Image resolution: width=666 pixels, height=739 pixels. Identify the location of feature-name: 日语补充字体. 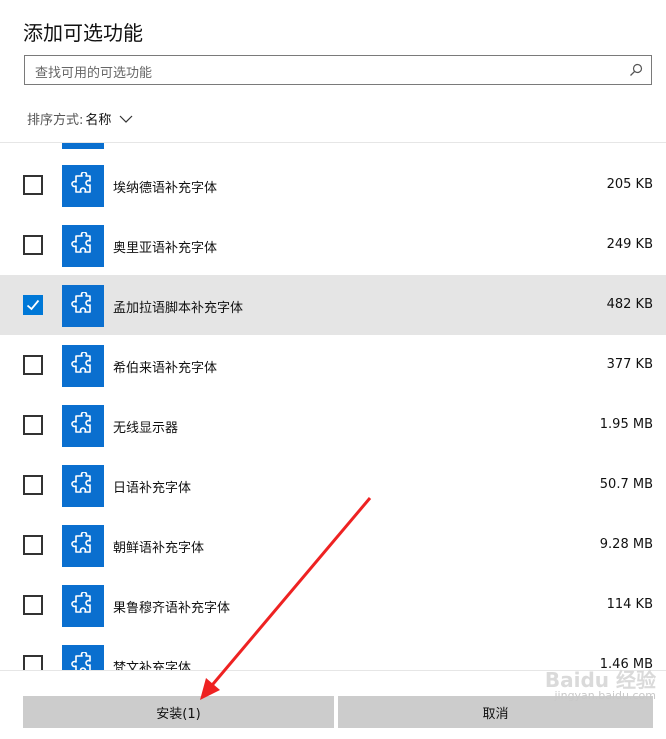
(152, 488).